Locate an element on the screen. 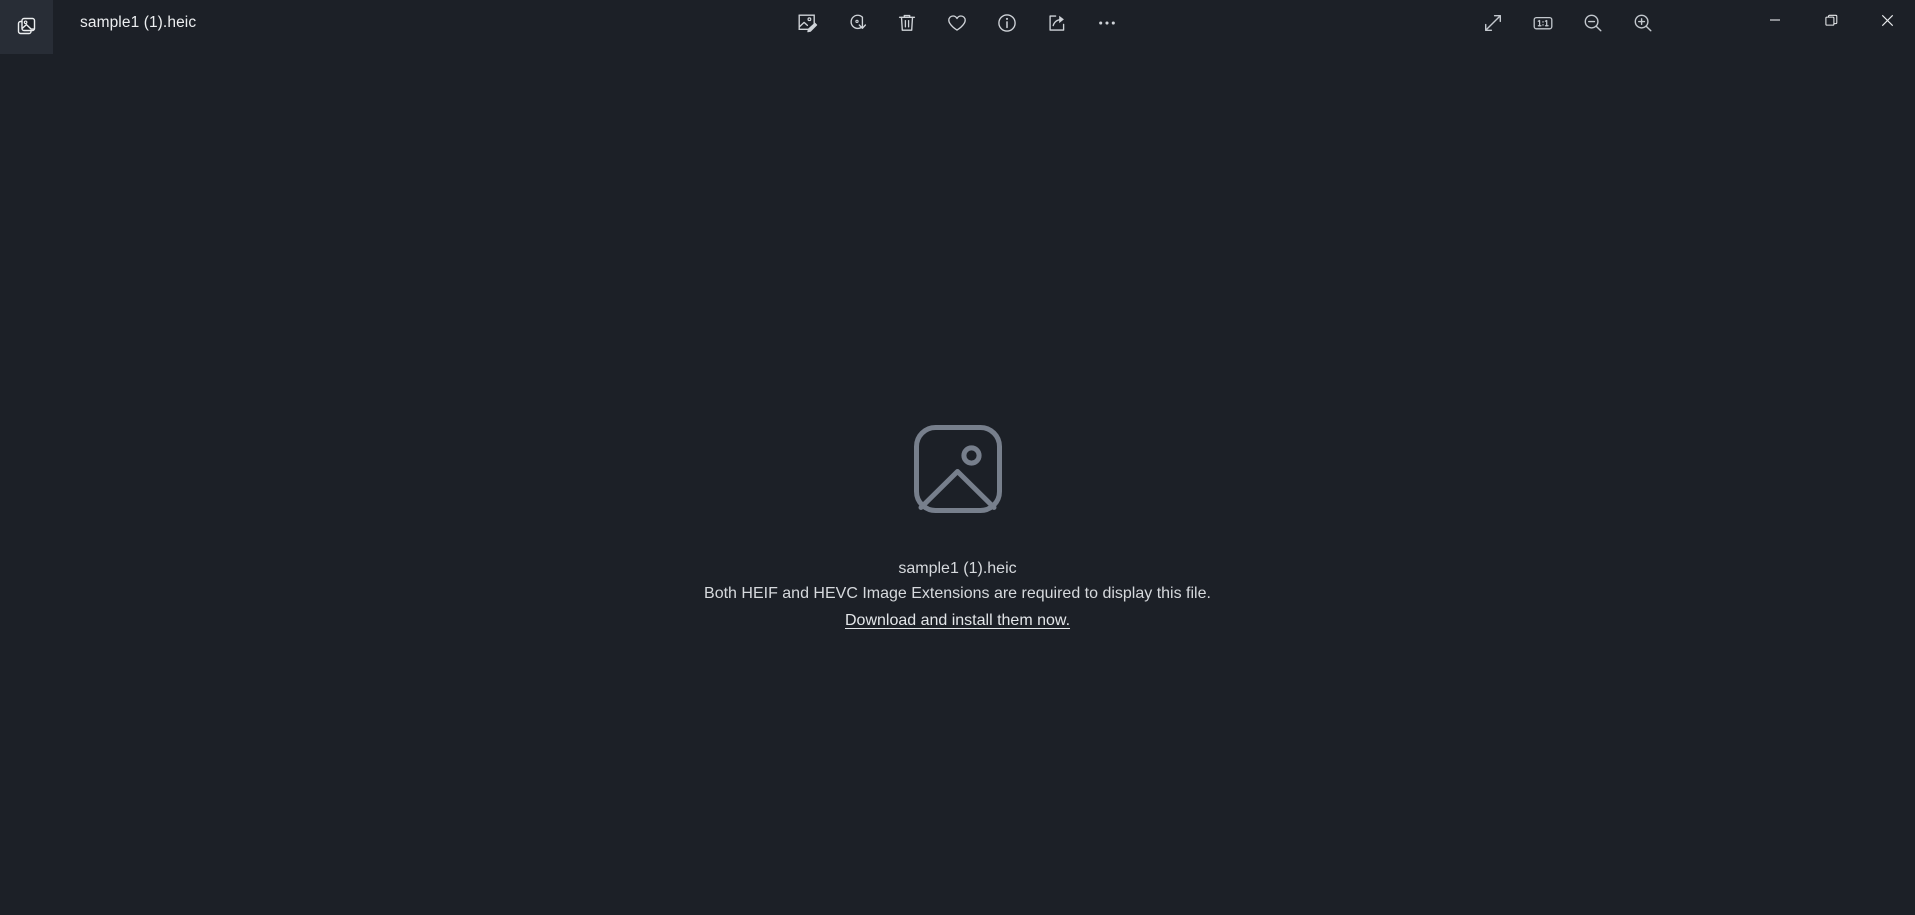  zoom-out-button is located at coordinates (1593, 23).